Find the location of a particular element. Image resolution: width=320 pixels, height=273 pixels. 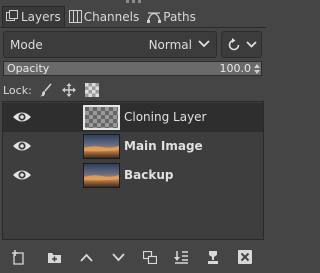

spin-arrows-icon is located at coordinates (257, 69).